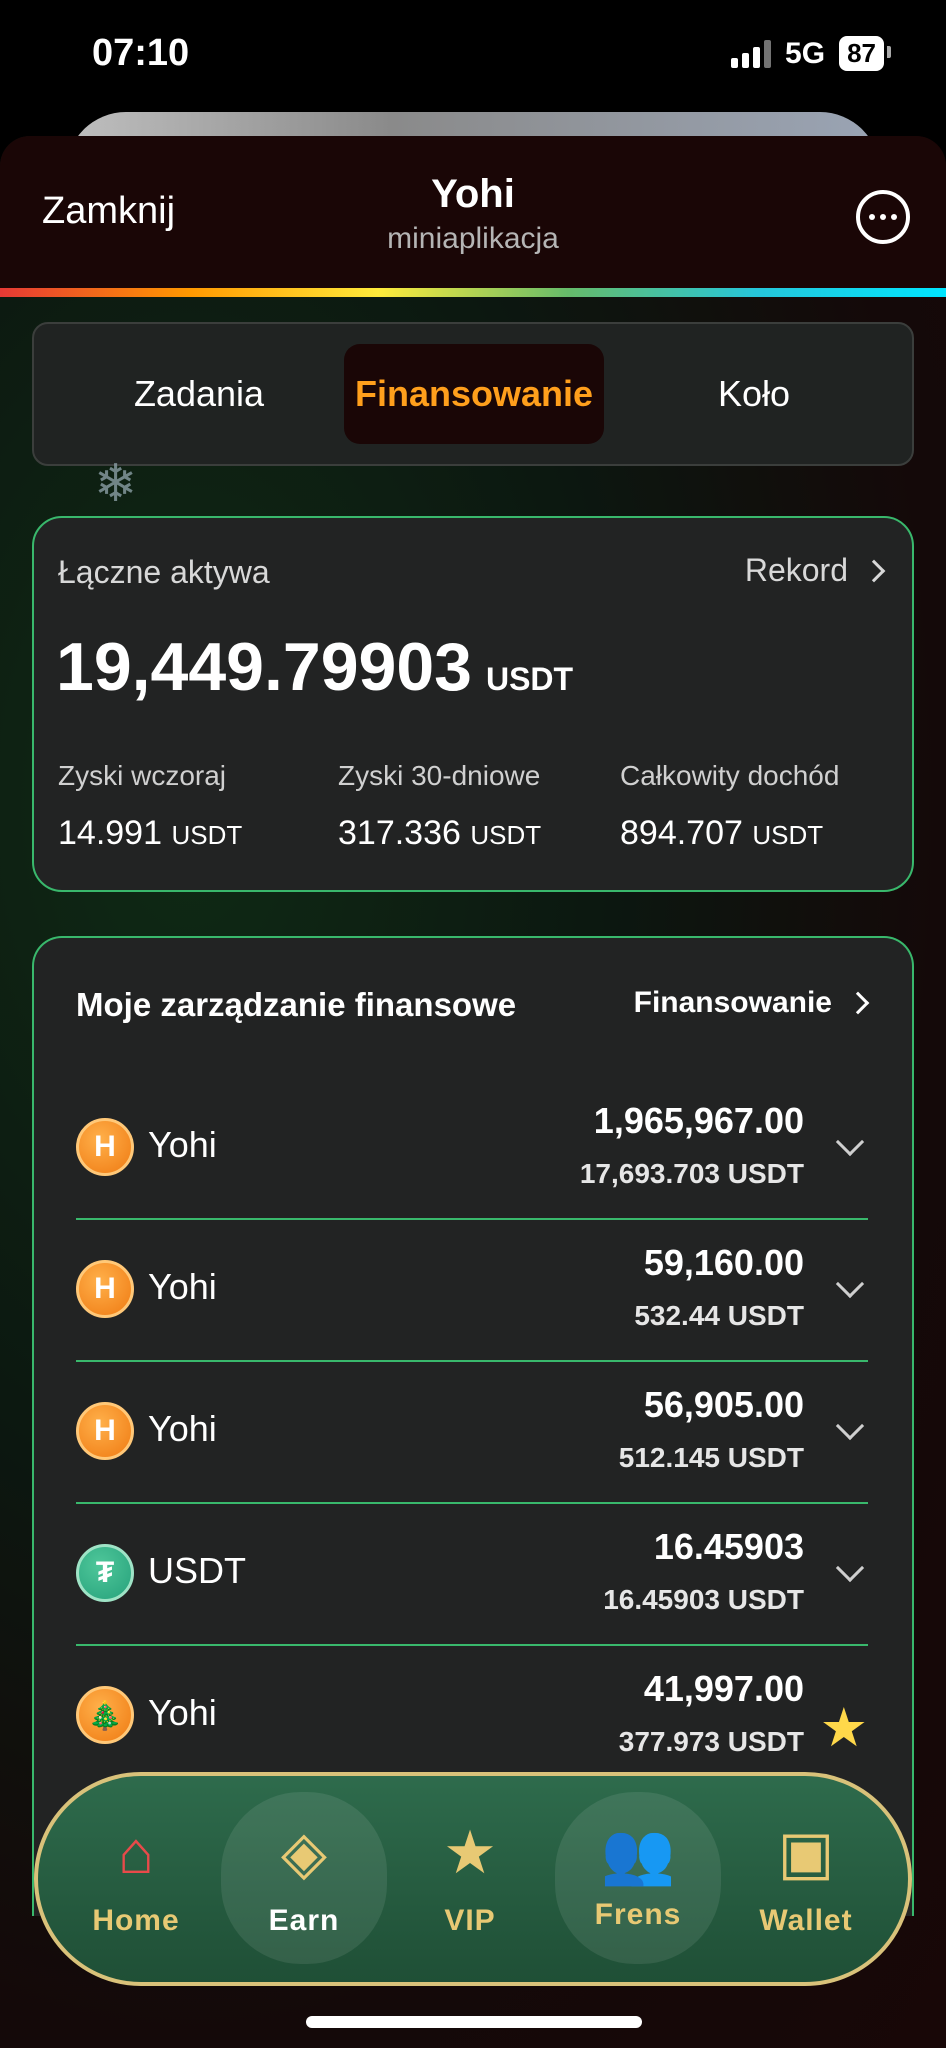  What do you see at coordinates (473, 292) in the screenshot?
I see `rainbow-divider` at bounding box center [473, 292].